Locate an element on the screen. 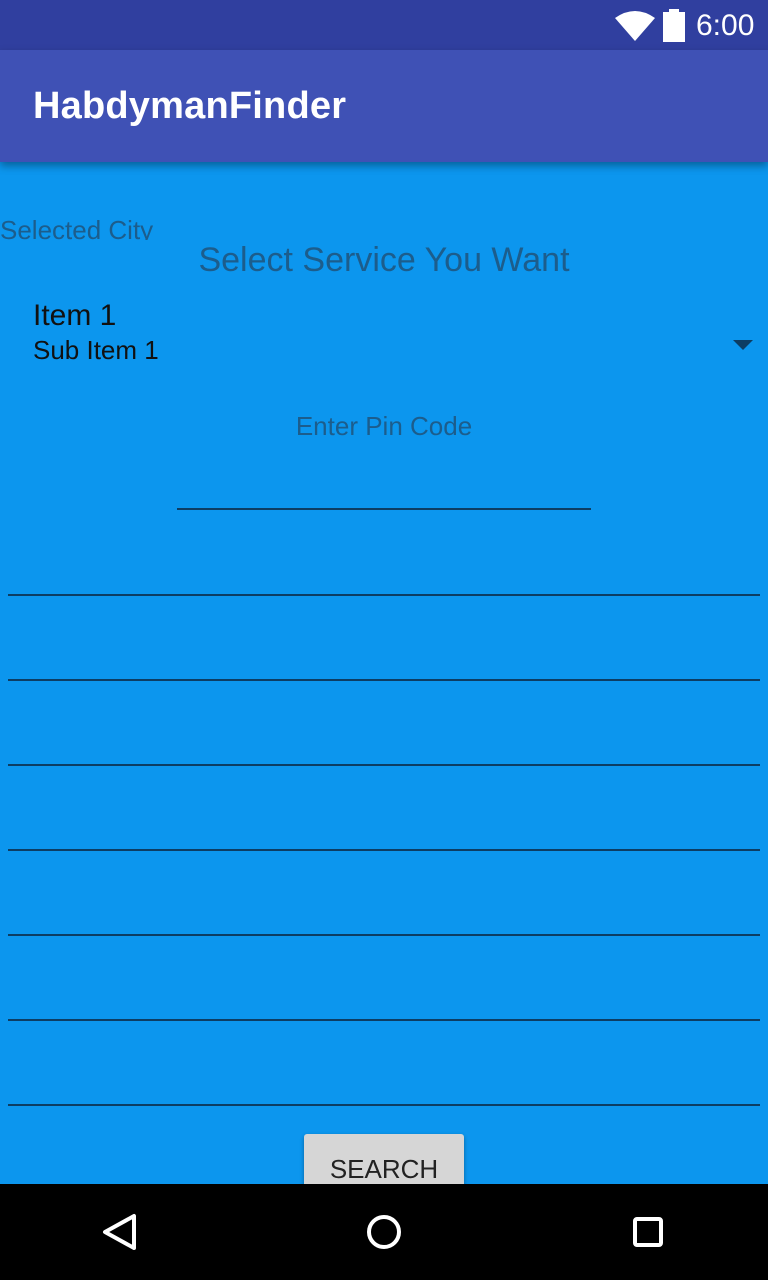 The width and height of the screenshot is (768, 1280). navigation-bar is located at coordinates (384, 1232).